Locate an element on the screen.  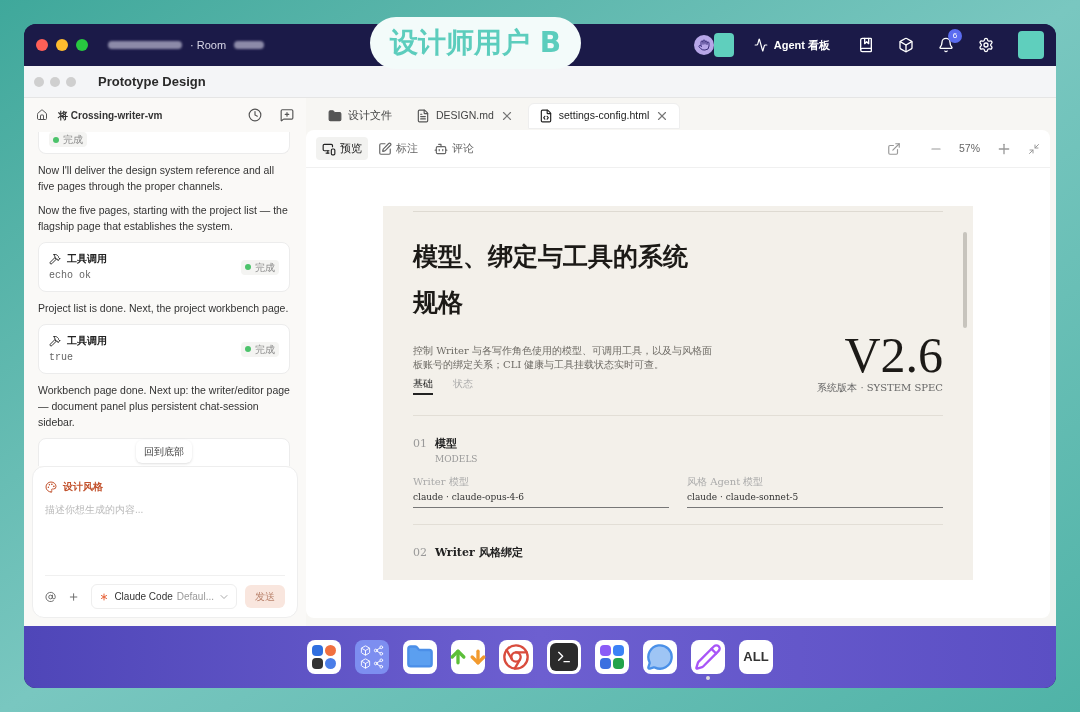
message-text: Project list is done. Next, the project workbench page. is located at coordinates (164, 308).